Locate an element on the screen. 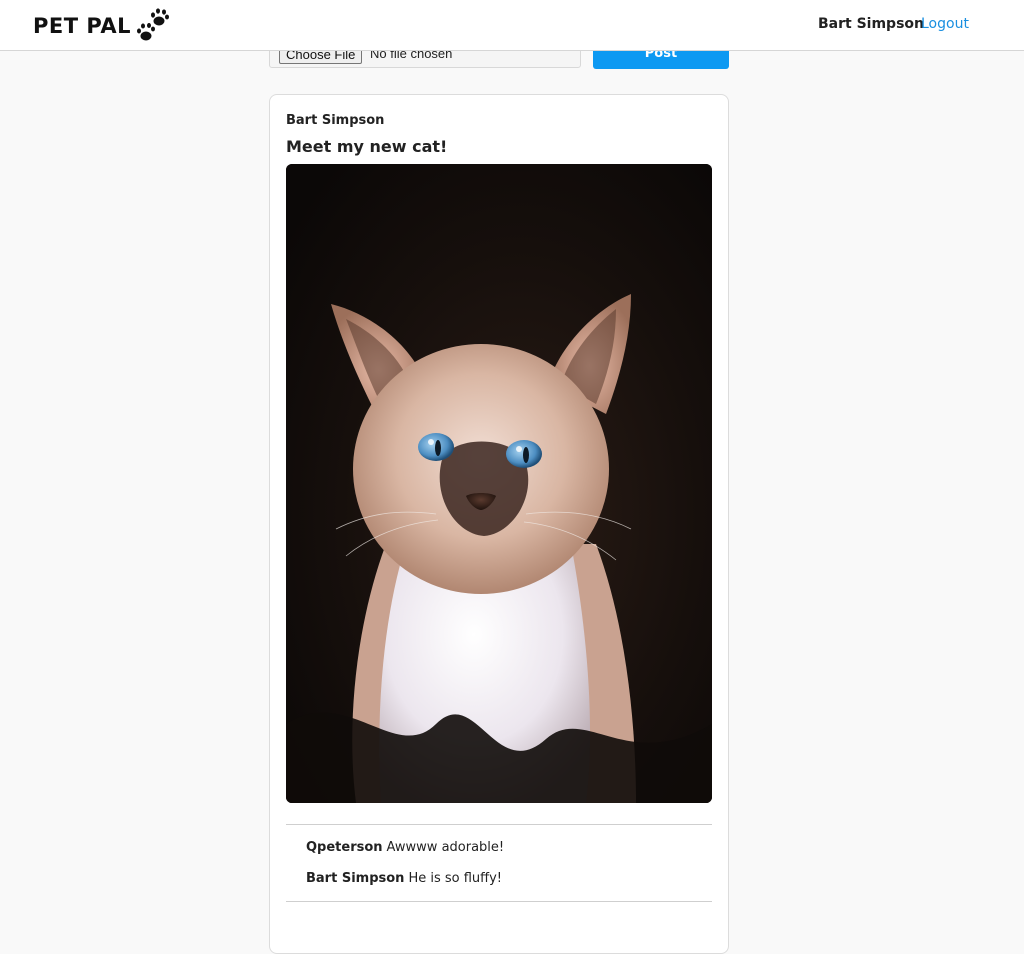  post-title: Meet my new cat! is located at coordinates (367, 146).